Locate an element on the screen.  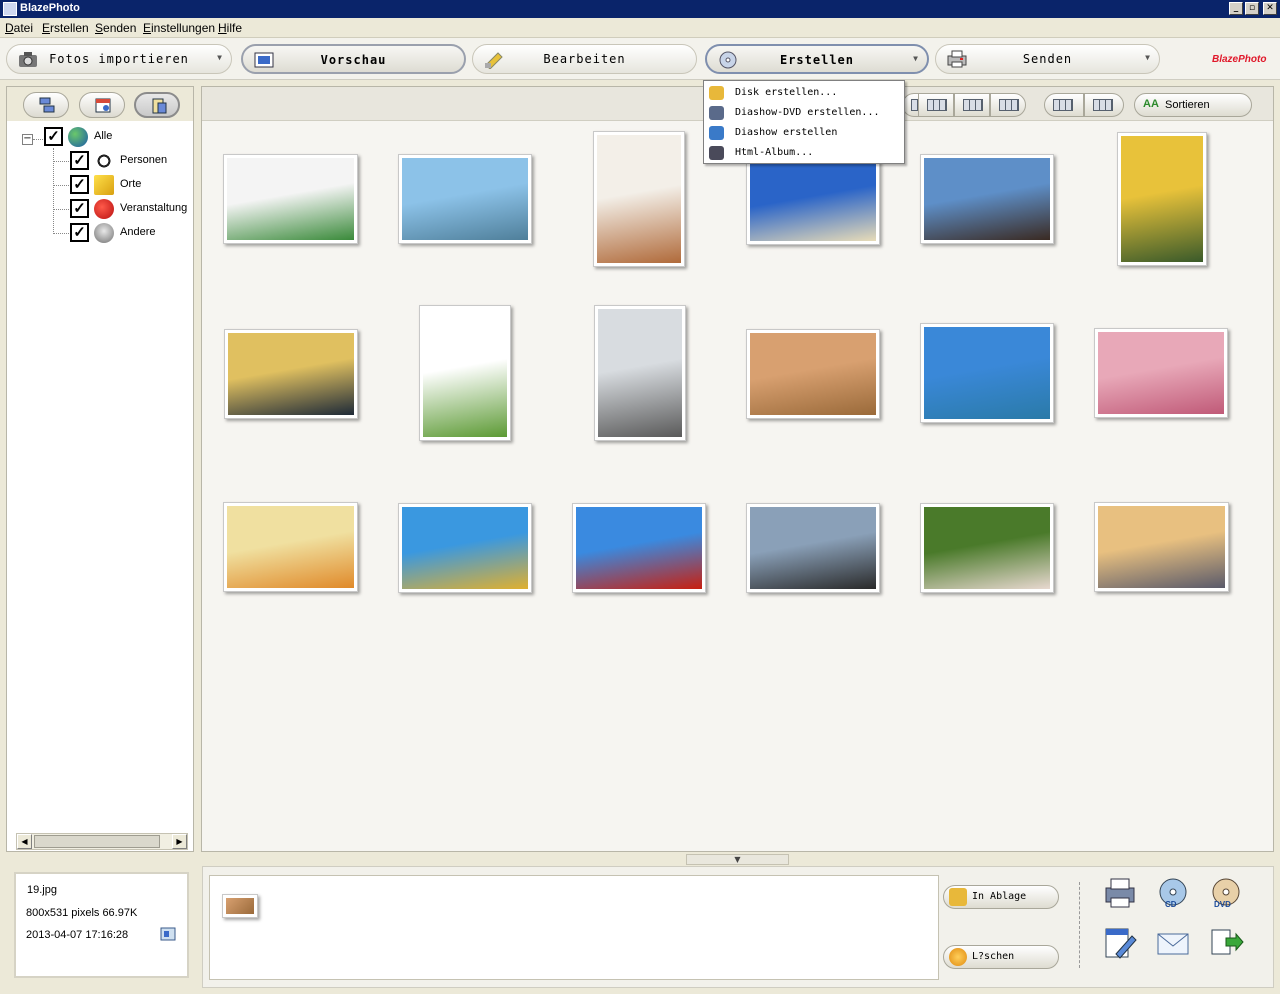
edit-label: Bearbeiten is located at coordinates (584, 59).